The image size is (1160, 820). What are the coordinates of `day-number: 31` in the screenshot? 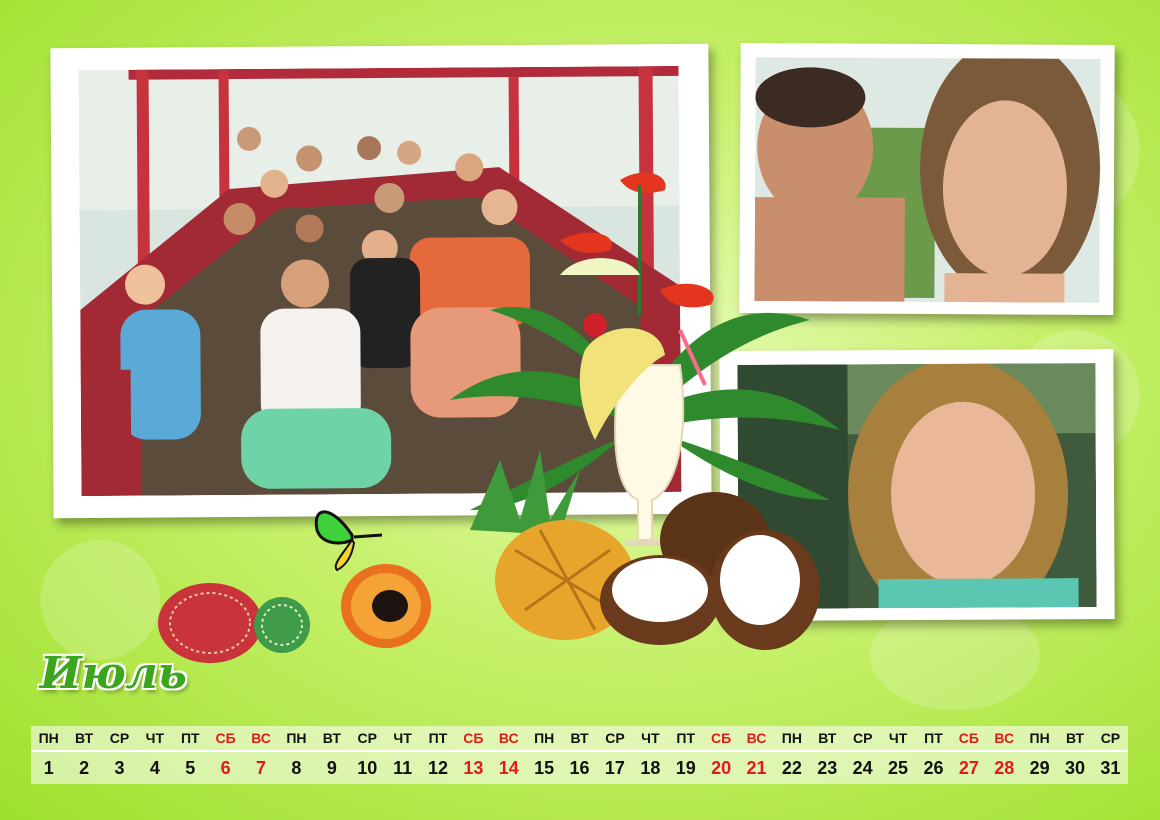 It's located at (1110, 768).